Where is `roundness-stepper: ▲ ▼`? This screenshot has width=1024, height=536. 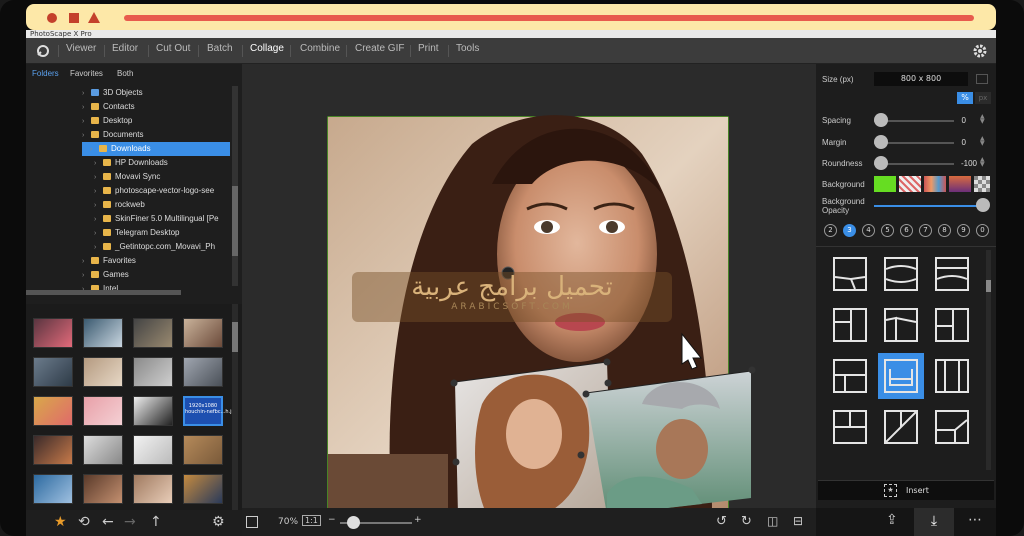
roundness-stepper: ▲ ▼ is located at coordinates (982, 162).